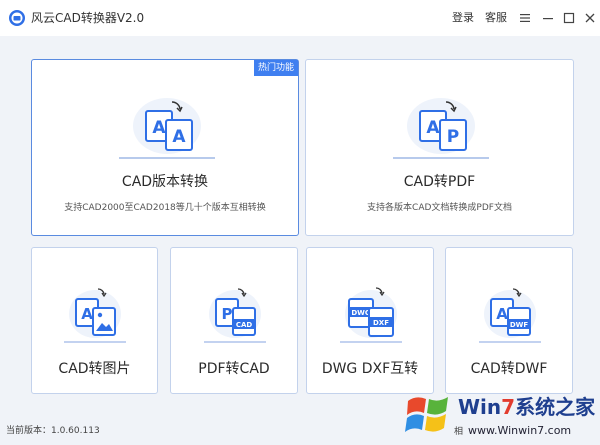  I want to click on pdf-to-cad-icon: P CAD, so click(235, 315).